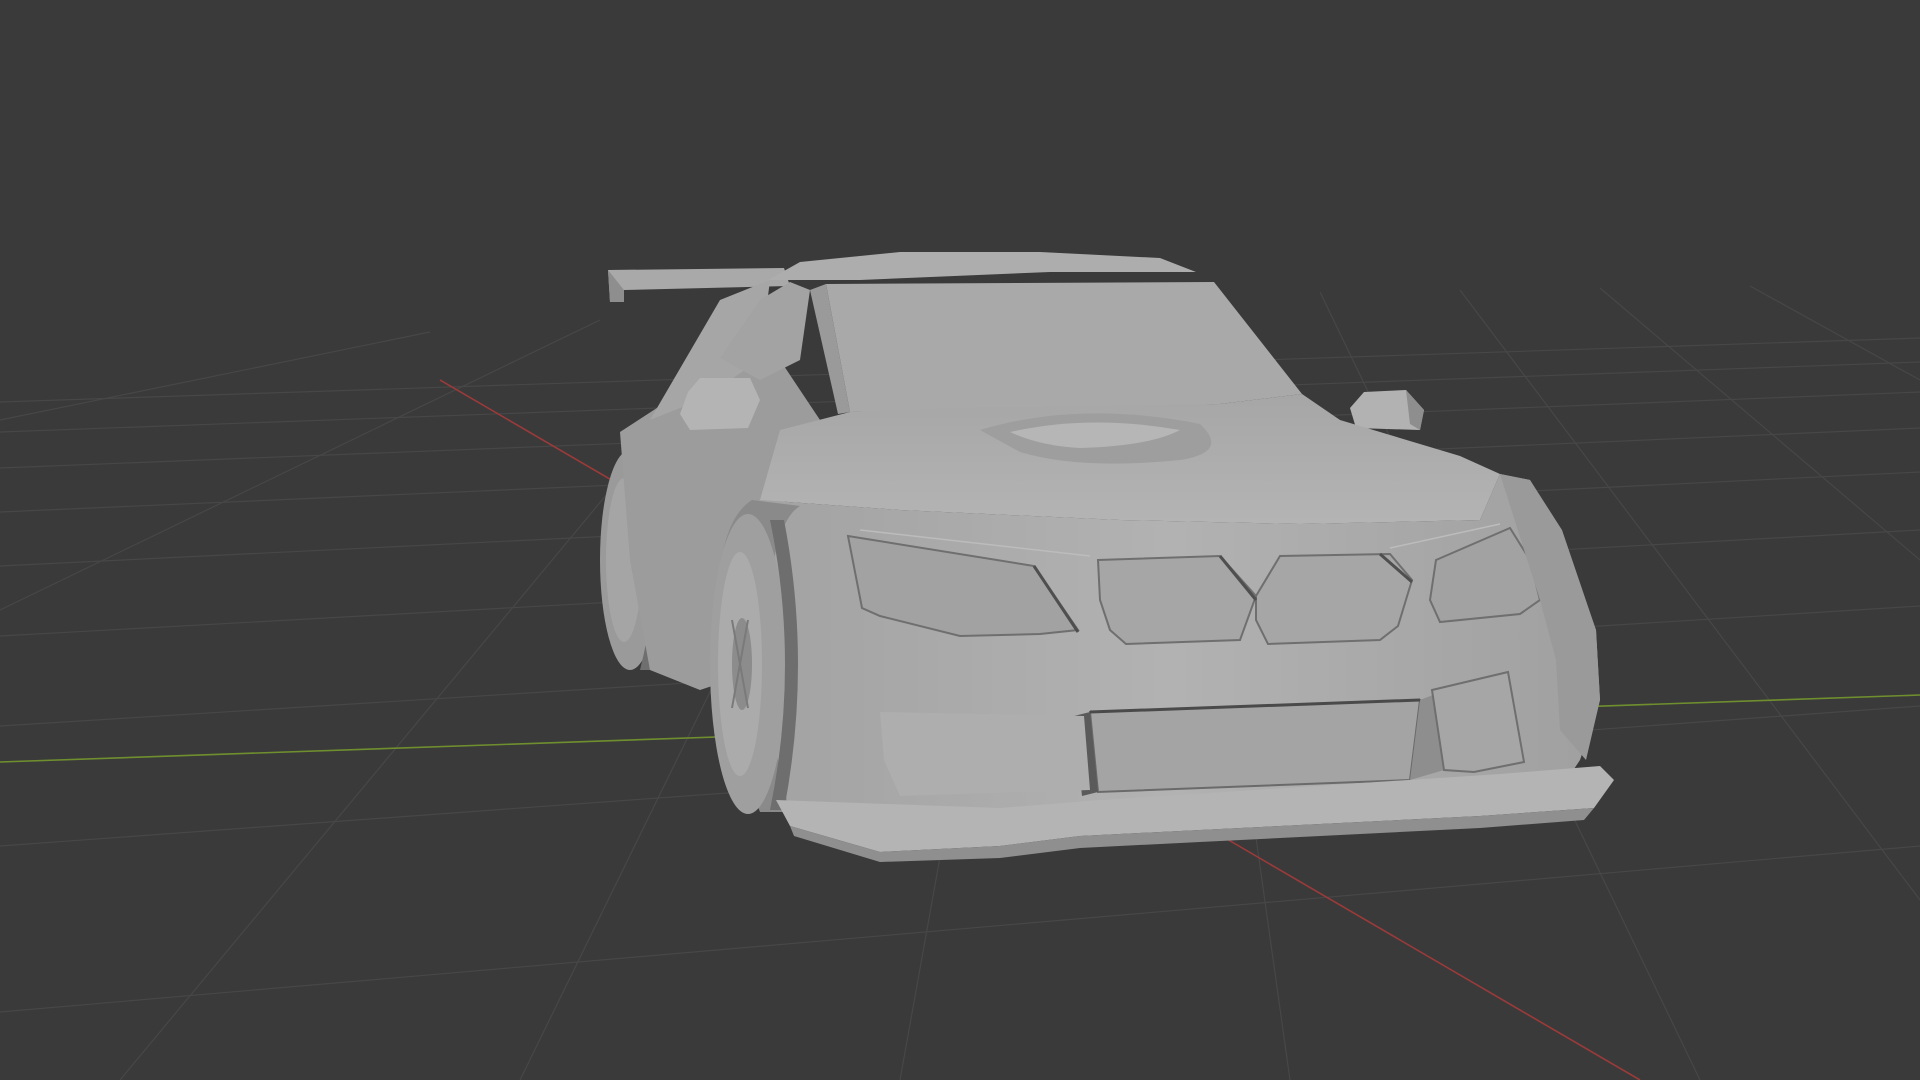 This screenshot has width=1920, height=1080. What do you see at coordinates (1334, 599) in the screenshot?
I see `grille-right` at bounding box center [1334, 599].